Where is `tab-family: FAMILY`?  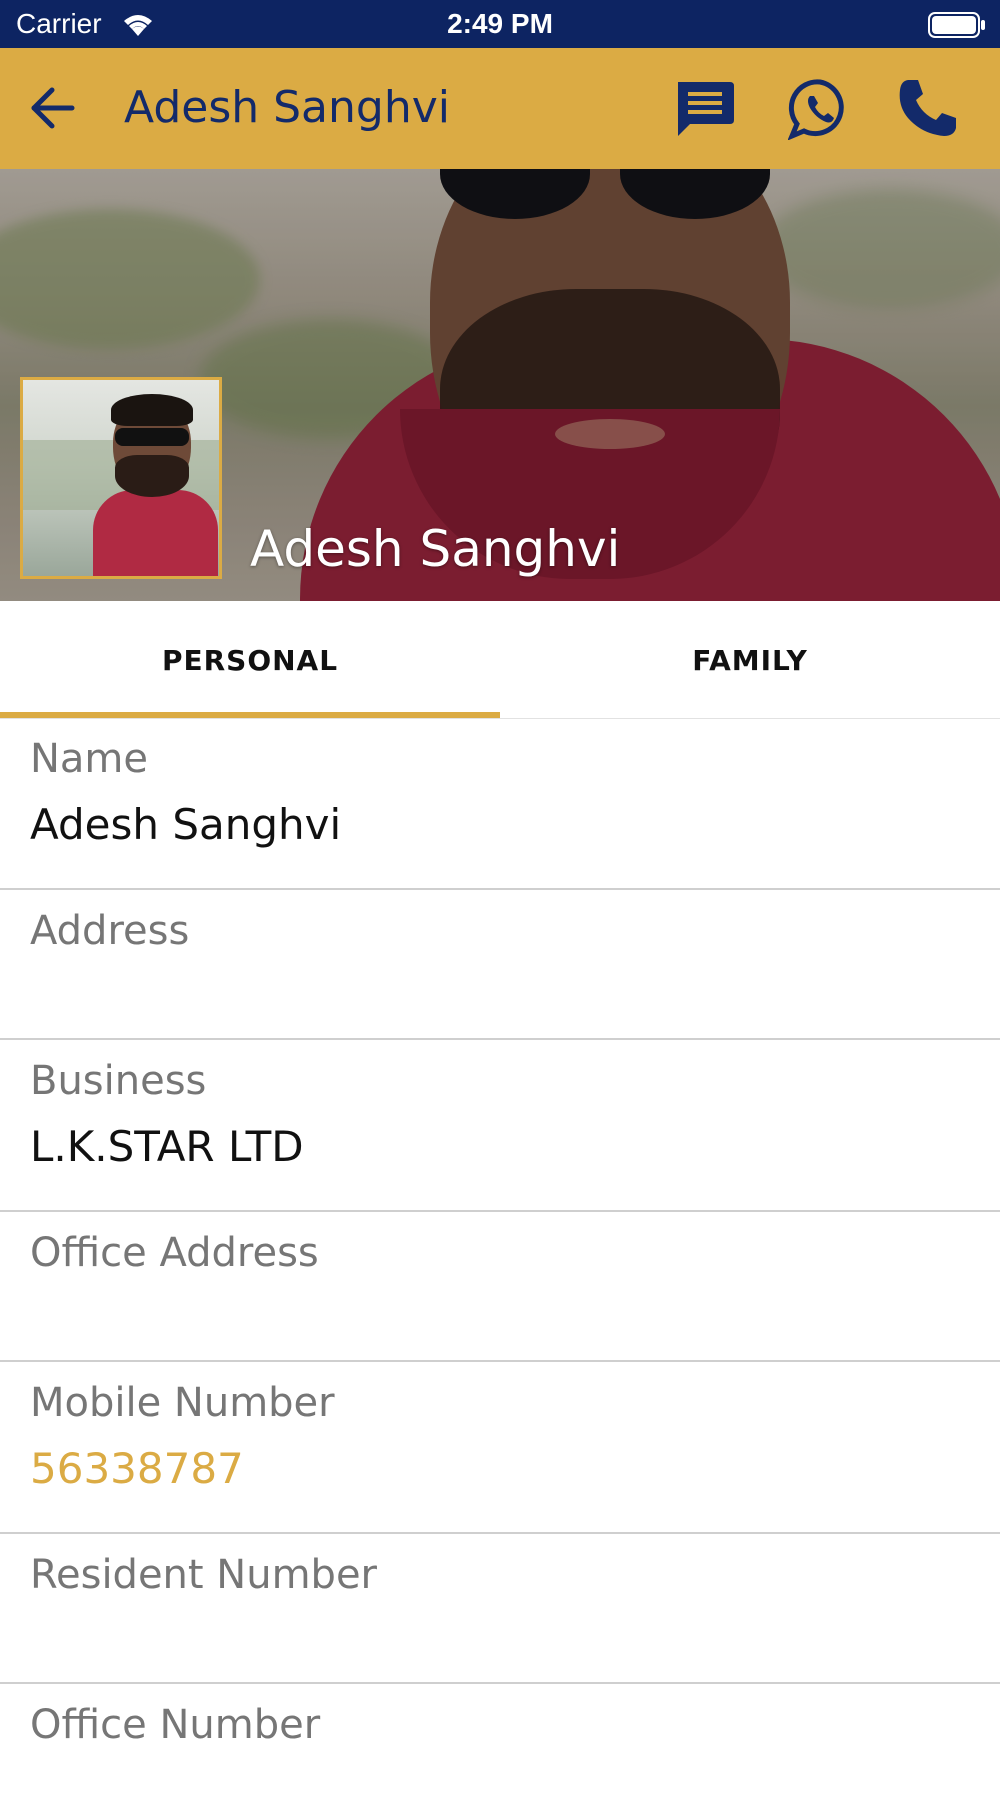 tab-family: FAMILY is located at coordinates (750, 659).